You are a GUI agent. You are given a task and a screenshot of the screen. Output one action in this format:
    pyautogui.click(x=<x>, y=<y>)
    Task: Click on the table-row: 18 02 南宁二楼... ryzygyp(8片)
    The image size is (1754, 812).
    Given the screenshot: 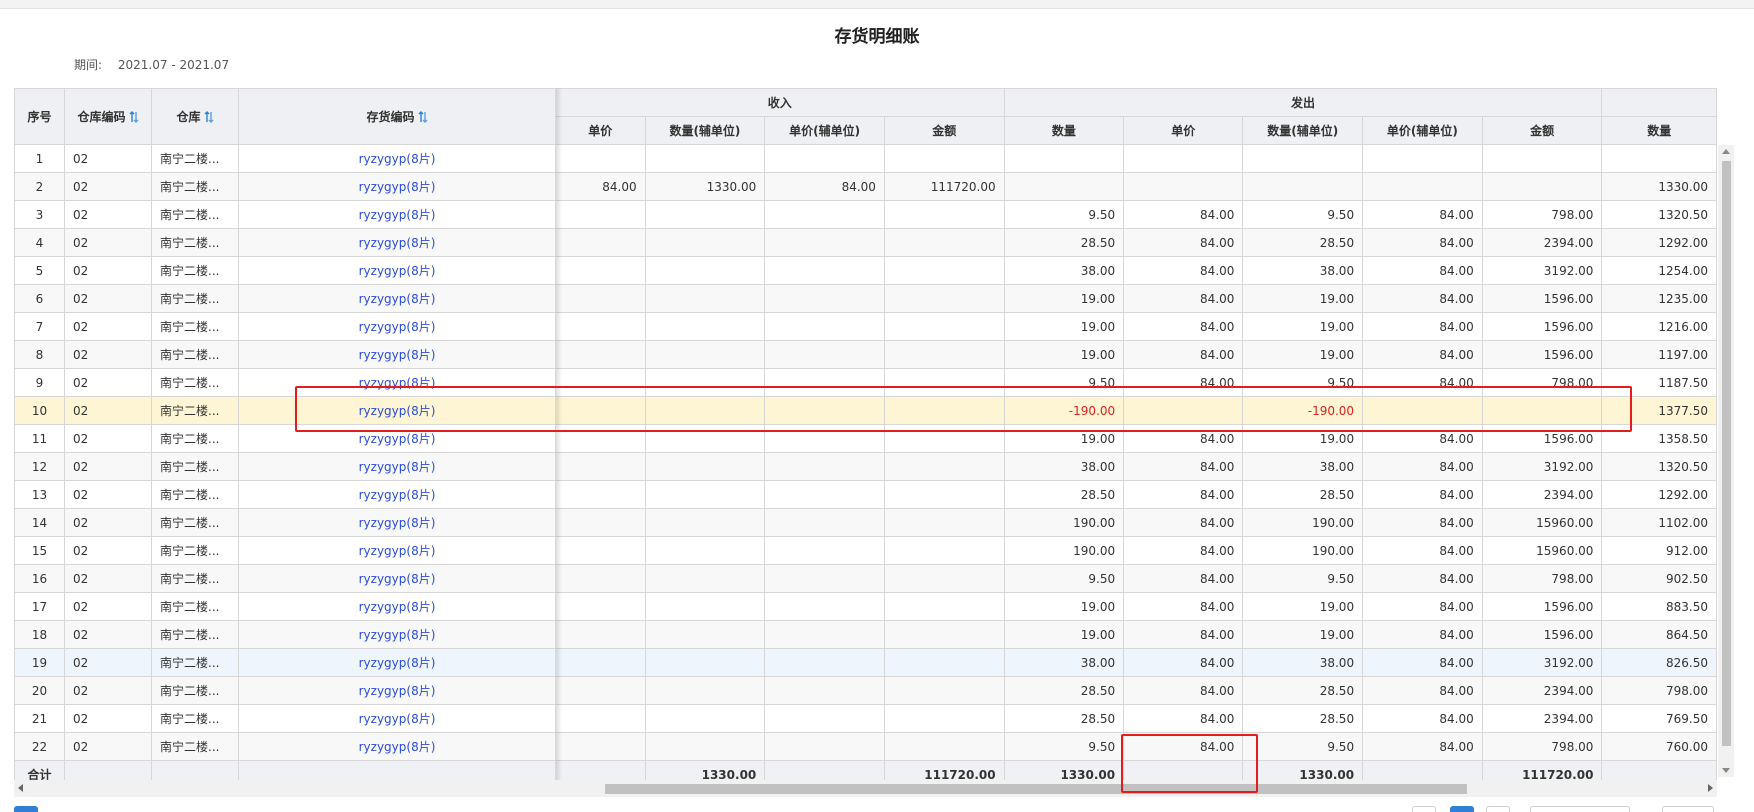 What is the action you would take?
    pyautogui.click(x=285, y=634)
    